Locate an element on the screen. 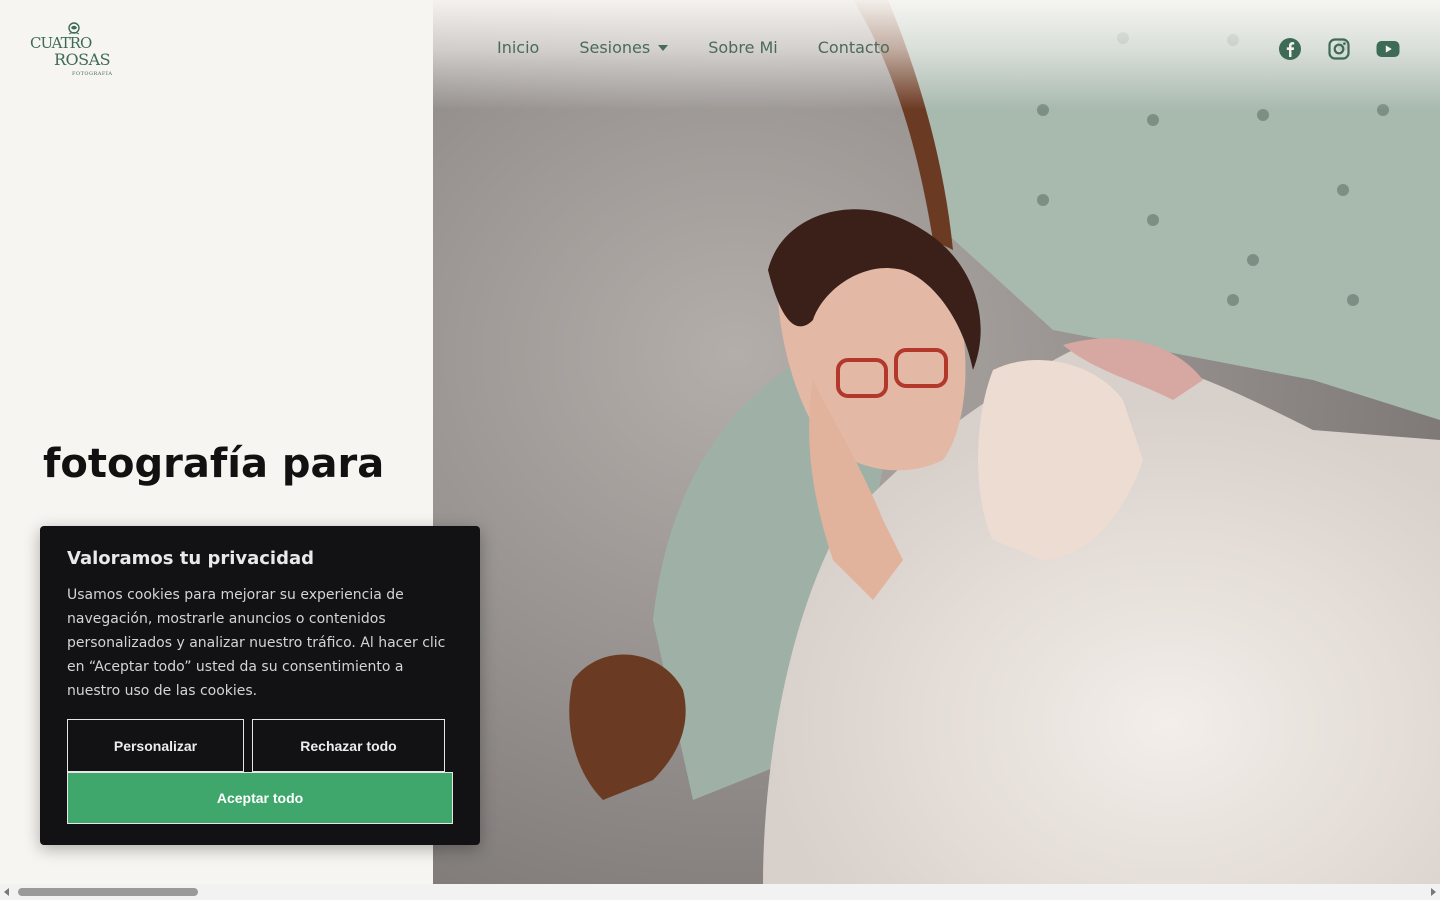 The image size is (1440, 900). nav-item-sesiones: Sesiones is located at coordinates (624, 47).